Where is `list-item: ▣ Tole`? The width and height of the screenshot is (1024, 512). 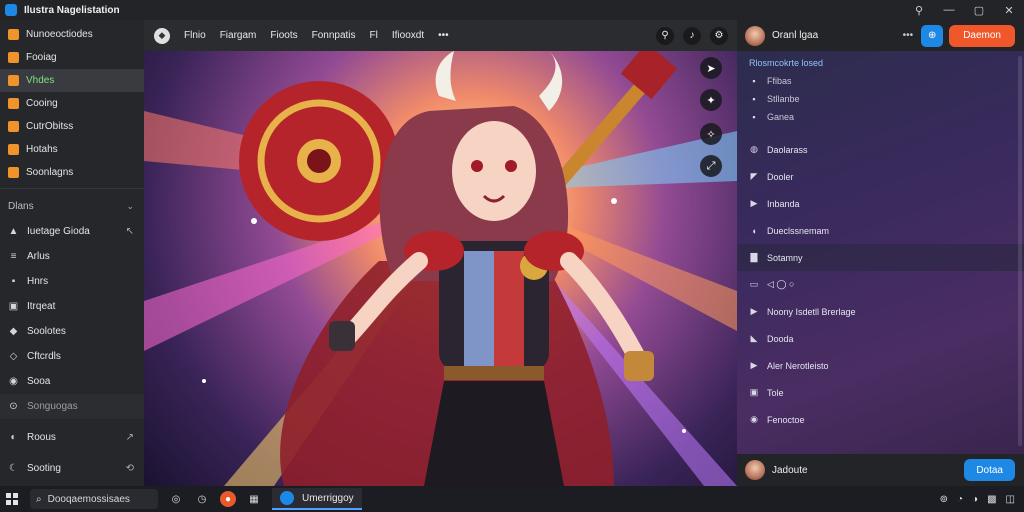 list-item: ▣ Tole is located at coordinates (880, 392).